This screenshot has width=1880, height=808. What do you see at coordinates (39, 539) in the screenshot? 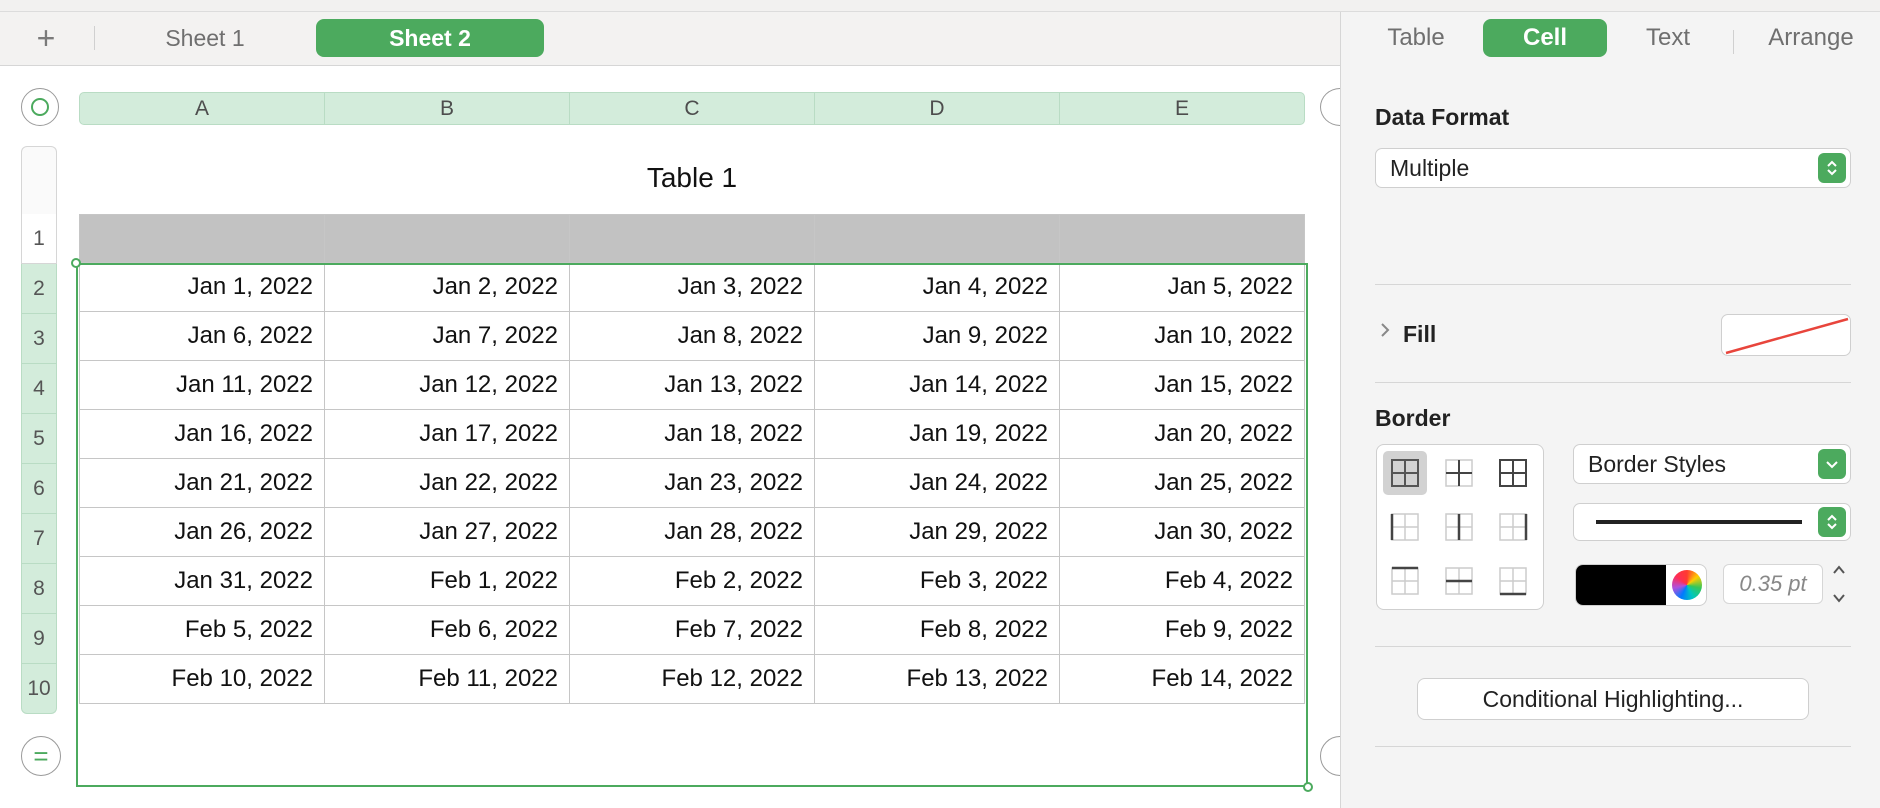
I see `row-header-7: 7` at bounding box center [39, 539].